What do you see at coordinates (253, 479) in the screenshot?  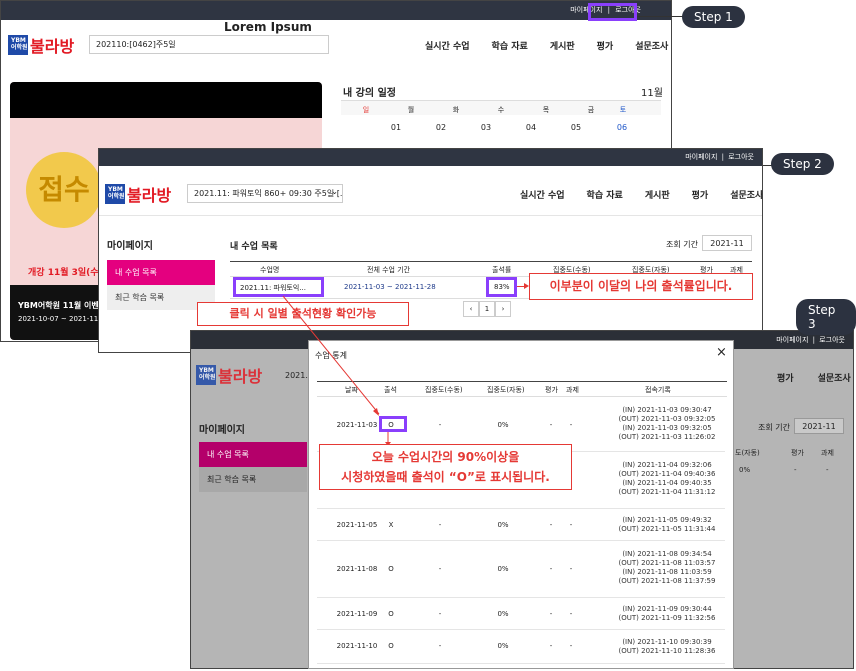 I see `sidebar-item-recent: 최근 학습 목록` at bounding box center [253, 479].